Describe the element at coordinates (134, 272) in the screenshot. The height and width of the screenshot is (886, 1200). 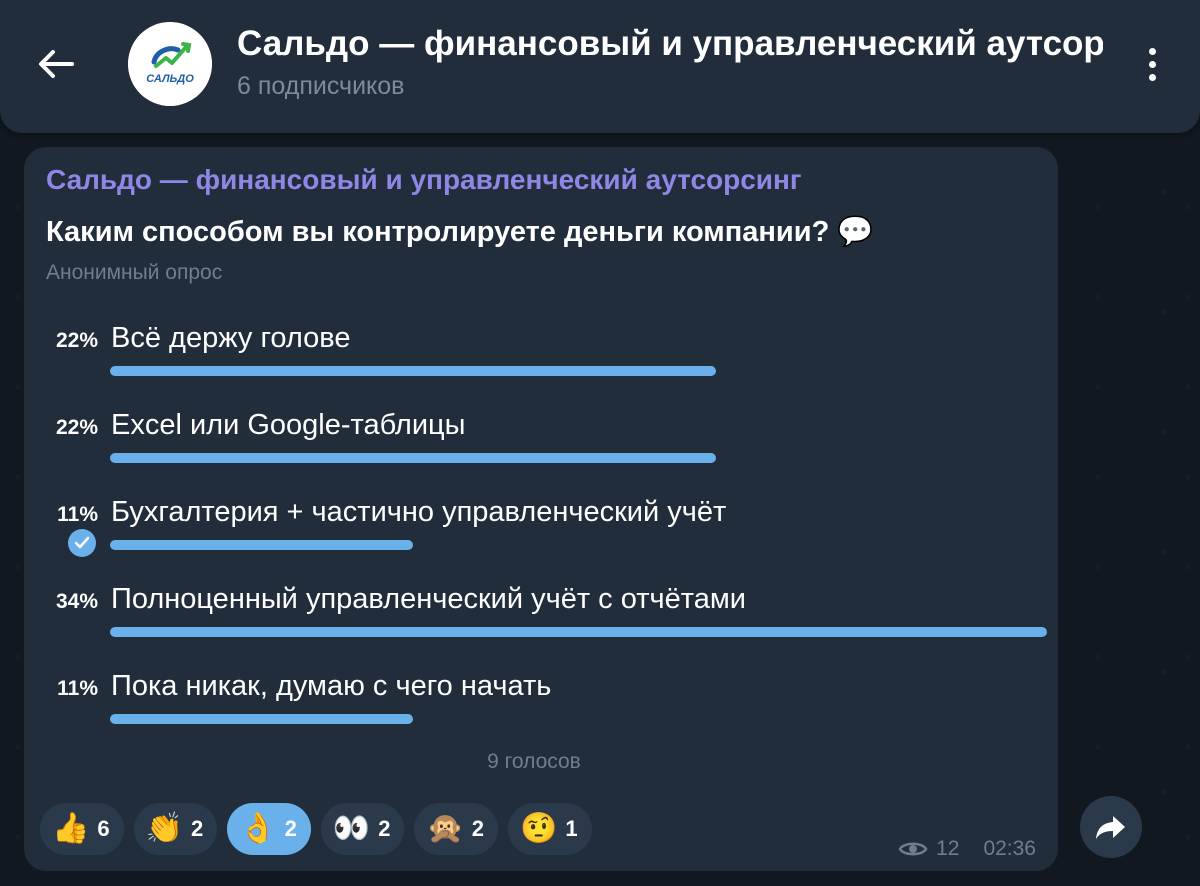
I see `poll-type: Анонимный опрос` at that location.